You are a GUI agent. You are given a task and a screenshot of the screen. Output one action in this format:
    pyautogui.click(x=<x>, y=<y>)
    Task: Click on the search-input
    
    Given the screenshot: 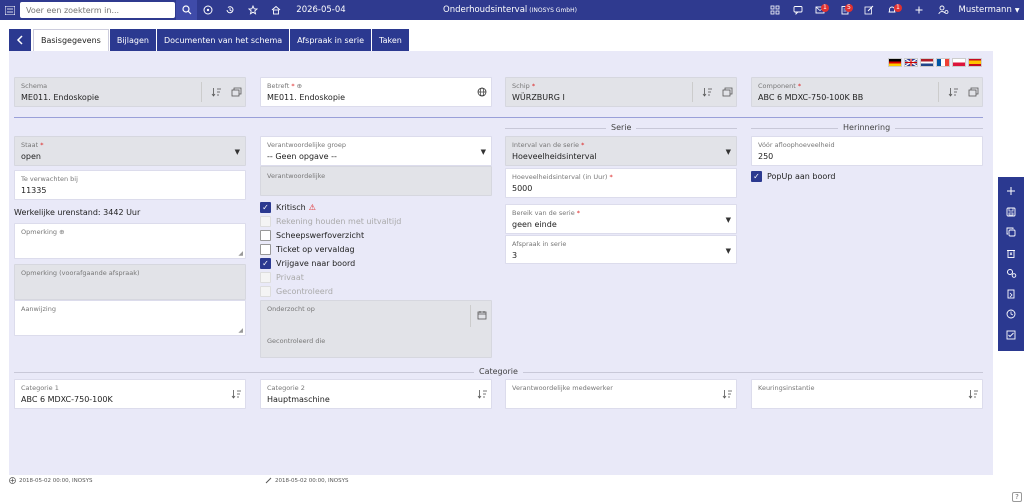 What is the action you would take?
    pyautogui.click(x=100, y=10)
    